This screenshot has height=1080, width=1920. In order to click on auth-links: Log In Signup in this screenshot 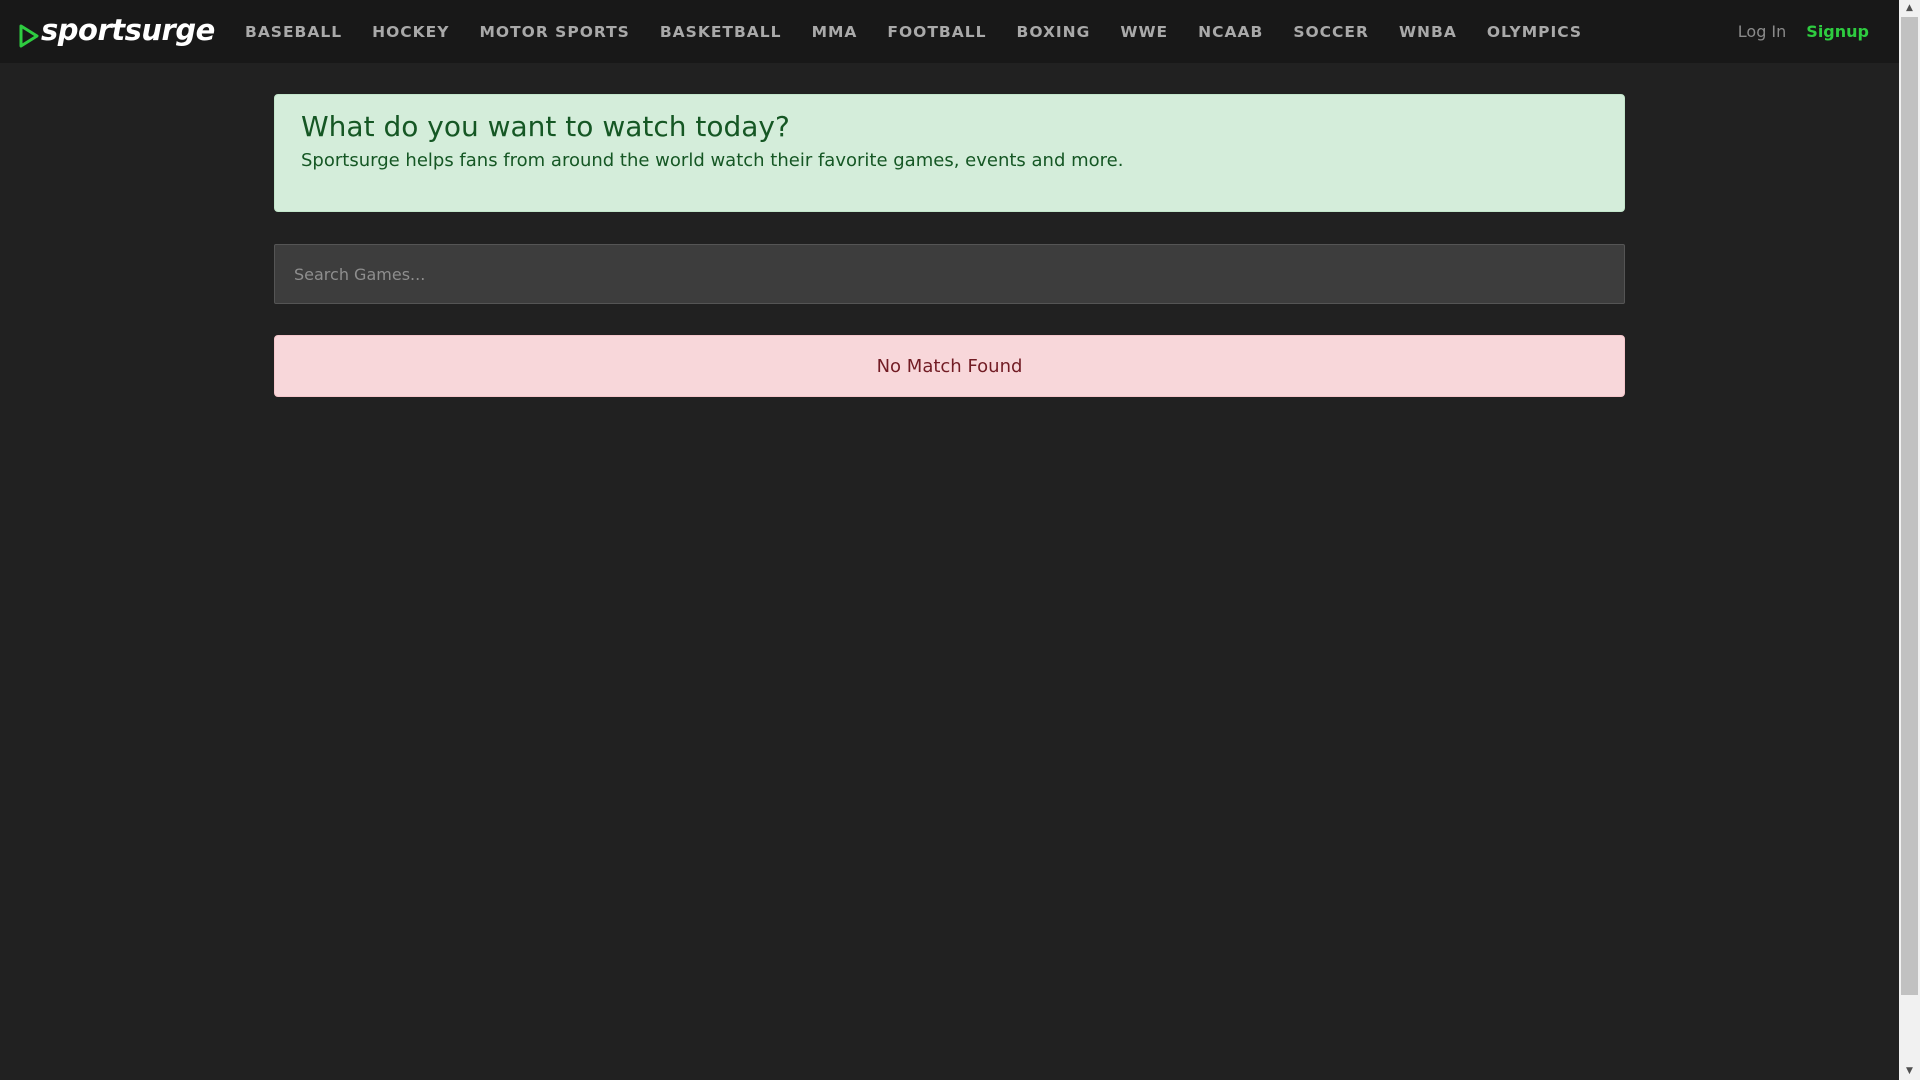, I will do `click(1793, 31)`.